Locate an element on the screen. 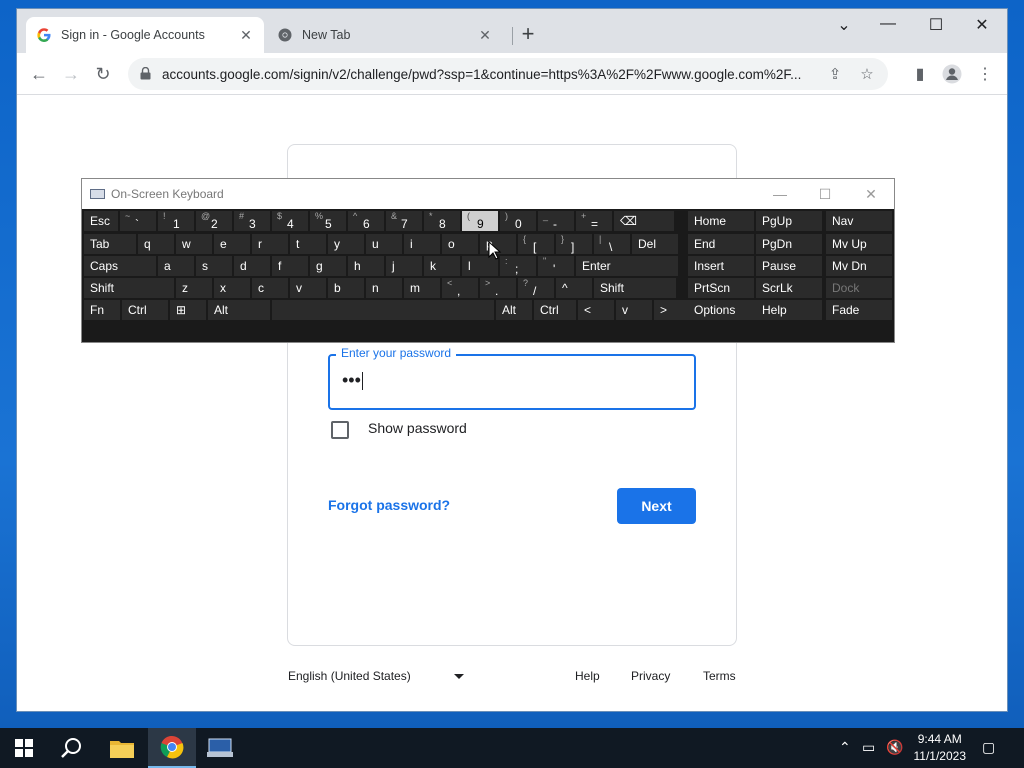 This screenshot has height=768, width=1024. language-select: English (United States) is located at coordinates (349, 676).